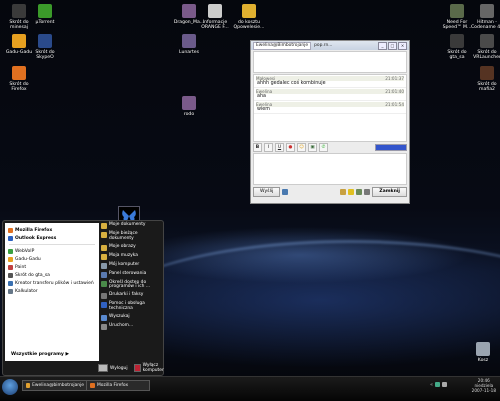 This screenshot has height=401, width=500. Describe the element at coordinates (330, 169) in the screenshot. I see `message-input` at that location.